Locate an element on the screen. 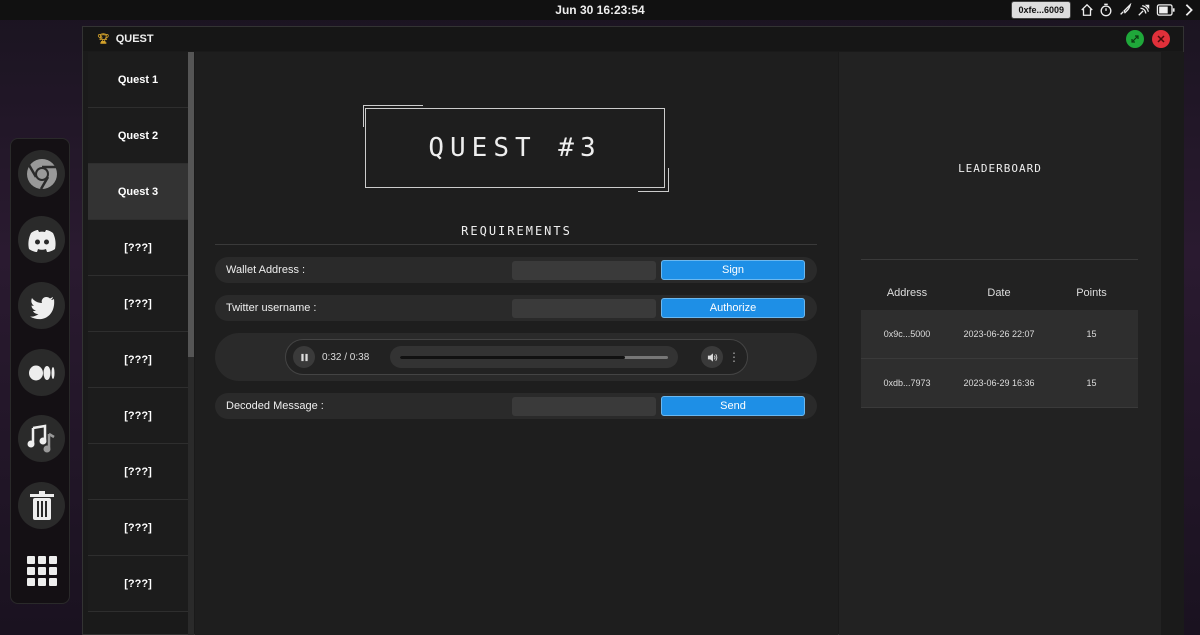 The width and height of the screenshot is (1200, 635). seek-track is located at coordinates (534, 357).